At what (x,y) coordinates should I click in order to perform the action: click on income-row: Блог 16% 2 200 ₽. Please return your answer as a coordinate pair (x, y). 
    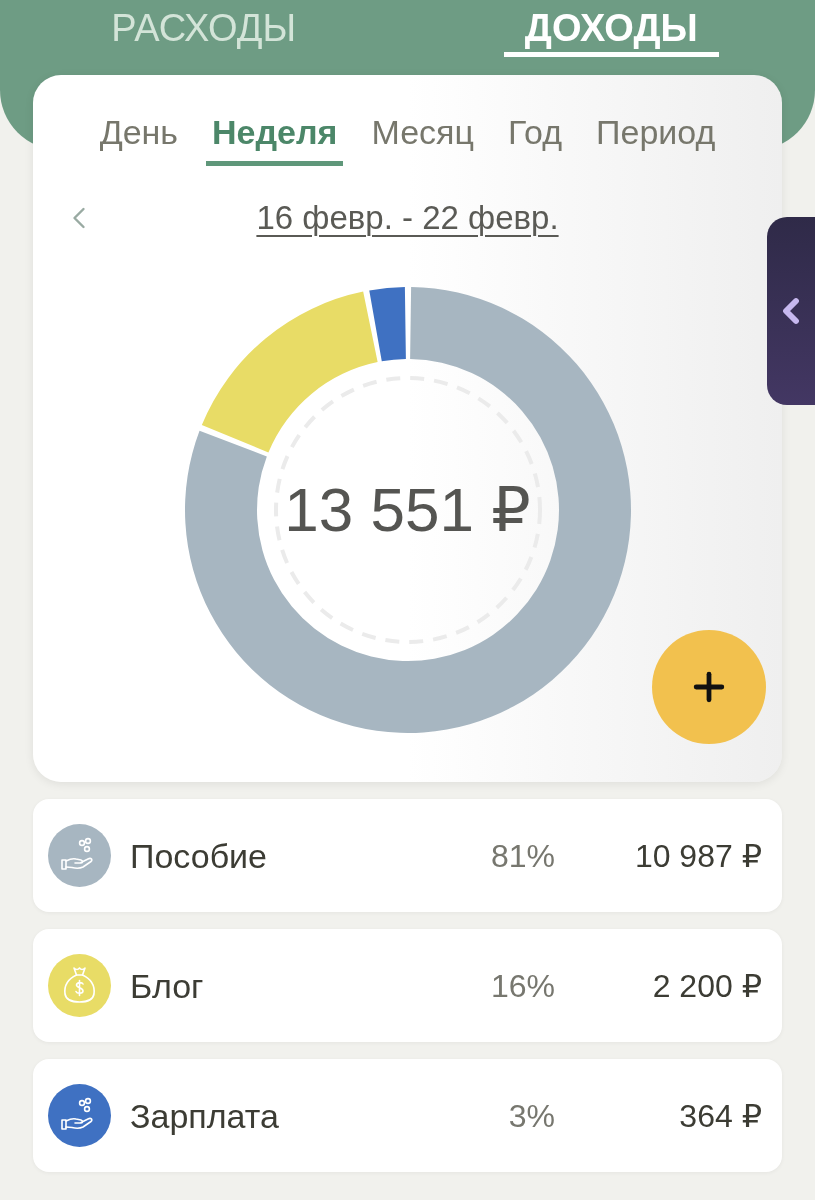
    Looking at the image, I should click on (407, 985).